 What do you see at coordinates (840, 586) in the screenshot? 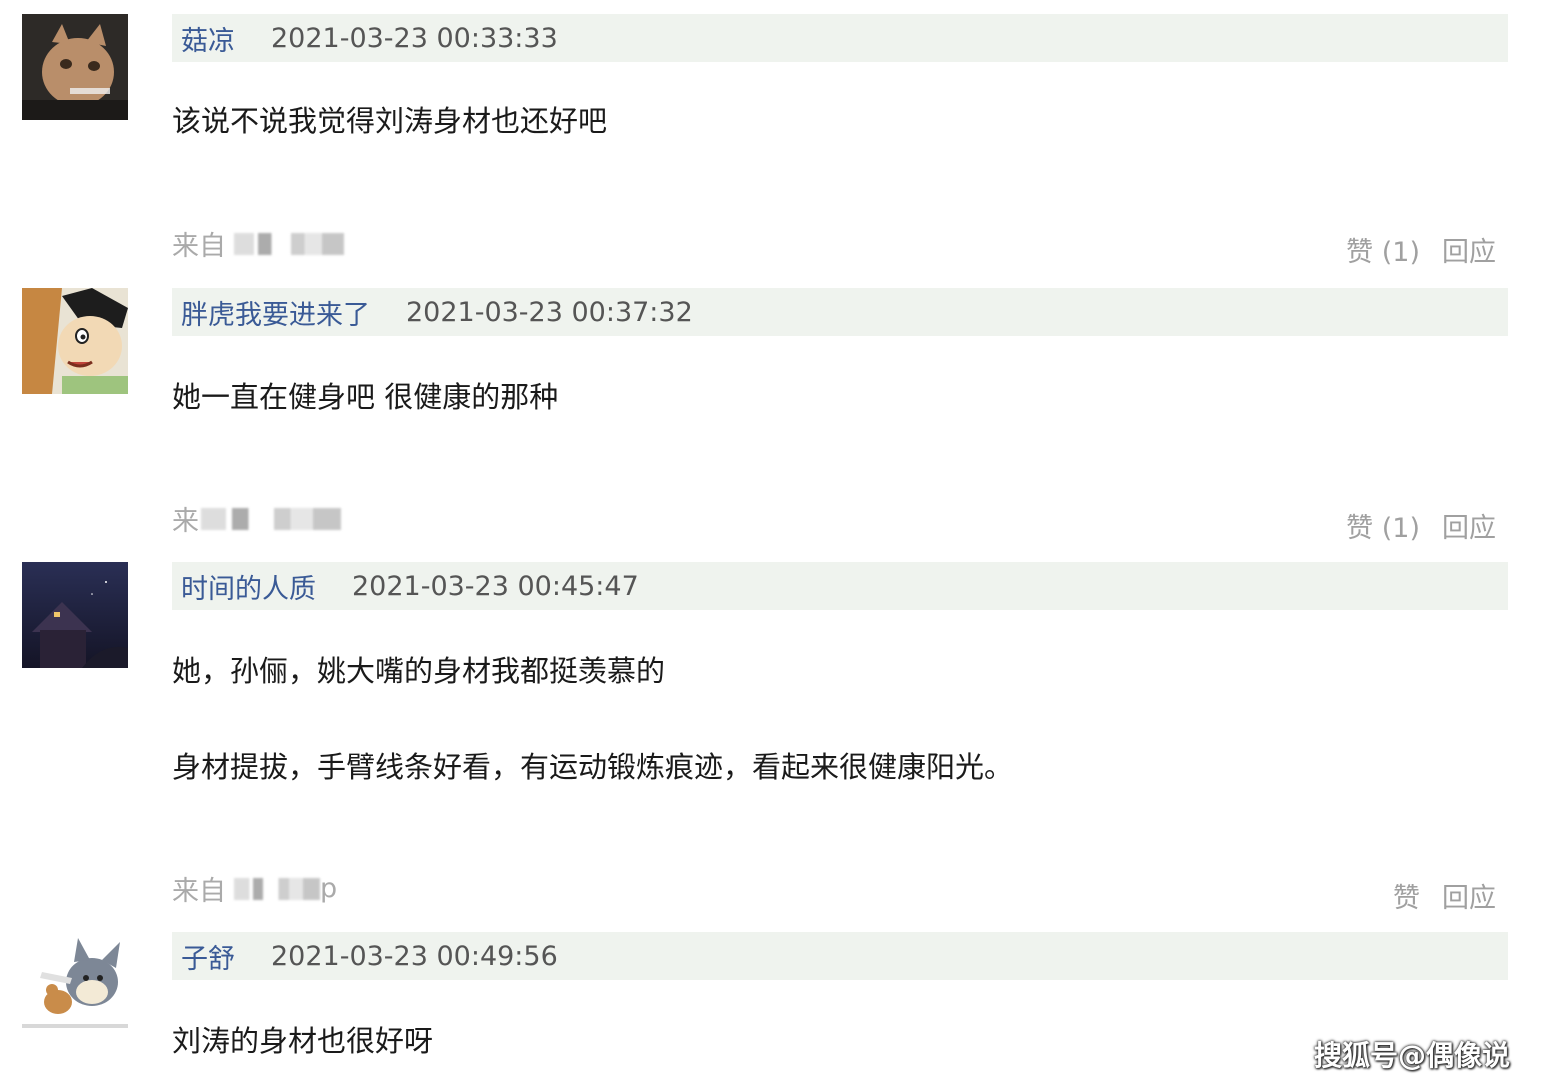
I see `comment-header: 时间的人质 2021-03-23 00:45:47` at bounding box center [840, 586].